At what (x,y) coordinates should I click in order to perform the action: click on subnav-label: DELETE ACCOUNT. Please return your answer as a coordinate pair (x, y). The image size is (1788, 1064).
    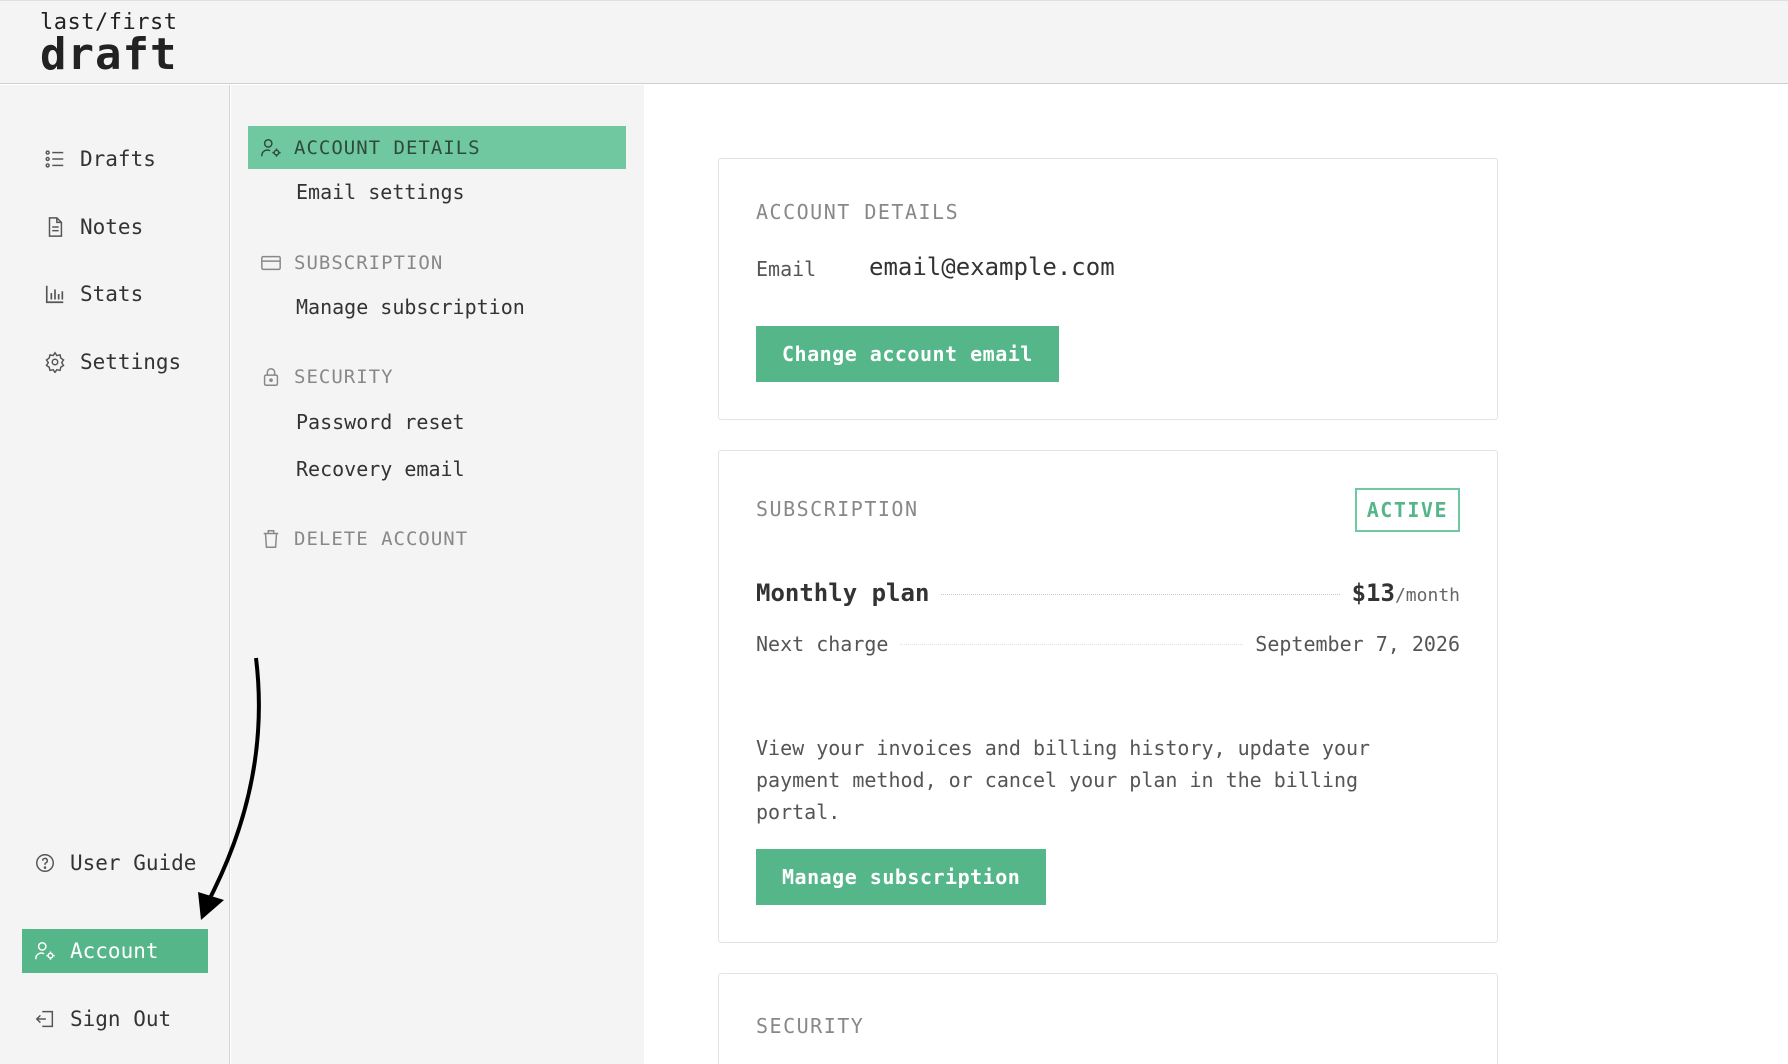
    Looking at the image, I should click on (381, 538).